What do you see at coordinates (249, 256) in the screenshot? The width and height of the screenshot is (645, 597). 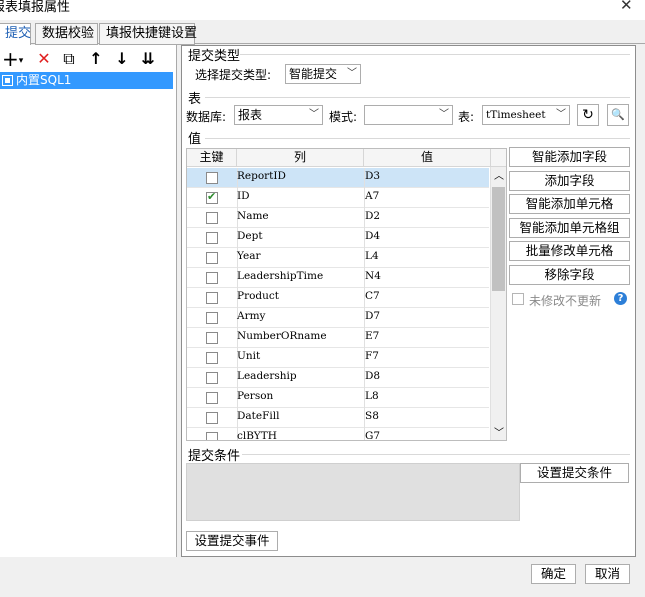 I see `column-cell: Year` at bounding box center [249, 256].